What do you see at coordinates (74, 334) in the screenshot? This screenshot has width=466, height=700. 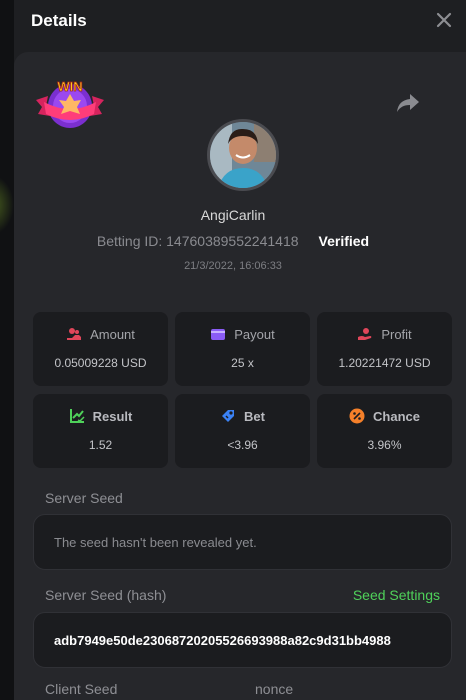 I see `coins-icon` at bounding box center [74, 334].